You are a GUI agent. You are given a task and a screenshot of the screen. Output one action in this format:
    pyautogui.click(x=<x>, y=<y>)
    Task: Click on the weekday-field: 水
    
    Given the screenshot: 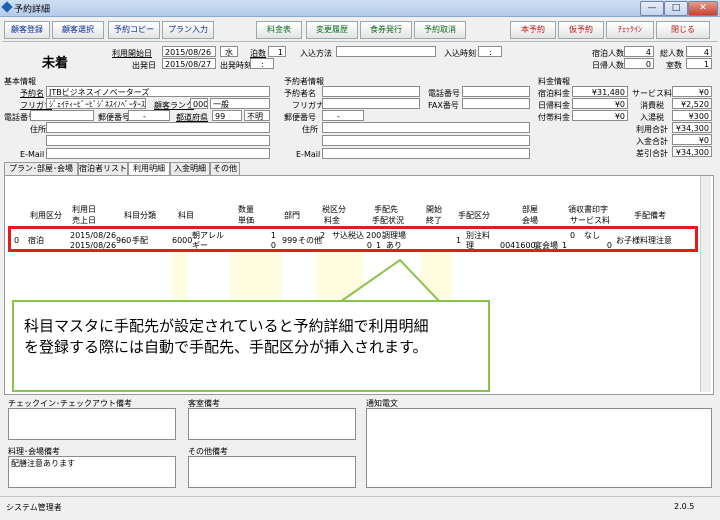 What is the action you would take?
    pyautogui.click(x=229, y=51)
    